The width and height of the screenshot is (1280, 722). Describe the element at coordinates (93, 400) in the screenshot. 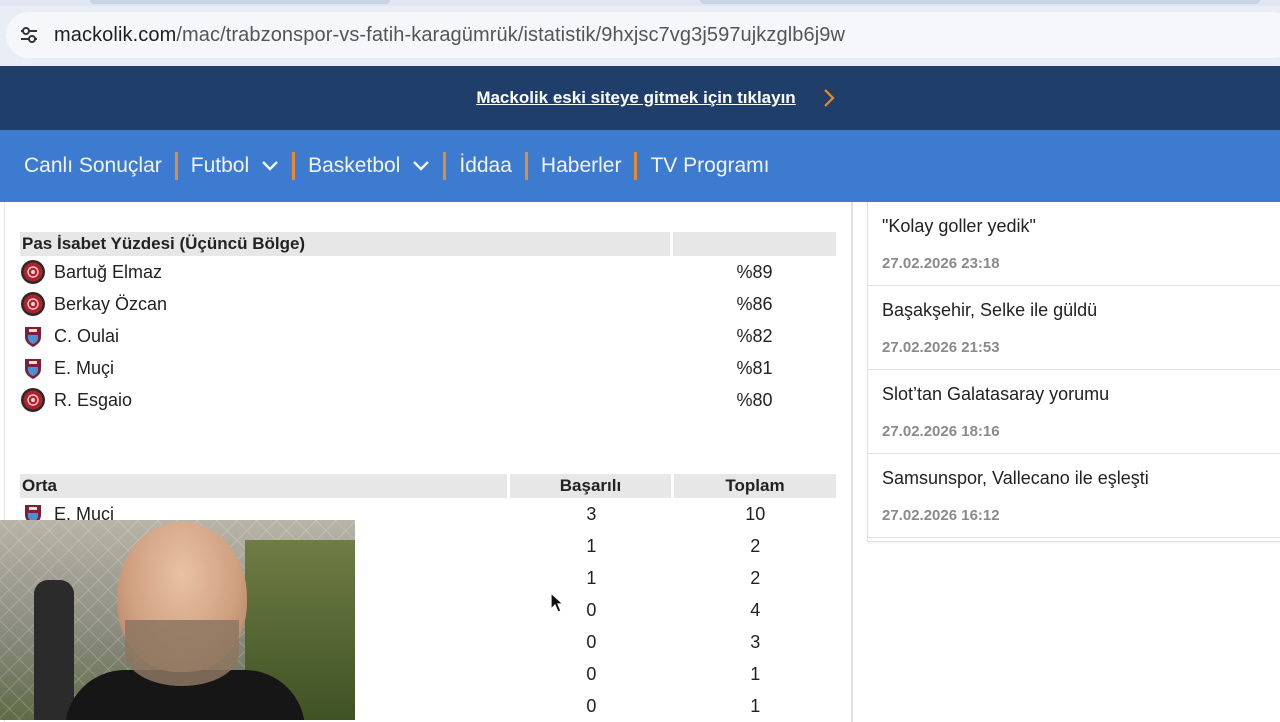

I see `player-name: R. Esgaio` at that location.